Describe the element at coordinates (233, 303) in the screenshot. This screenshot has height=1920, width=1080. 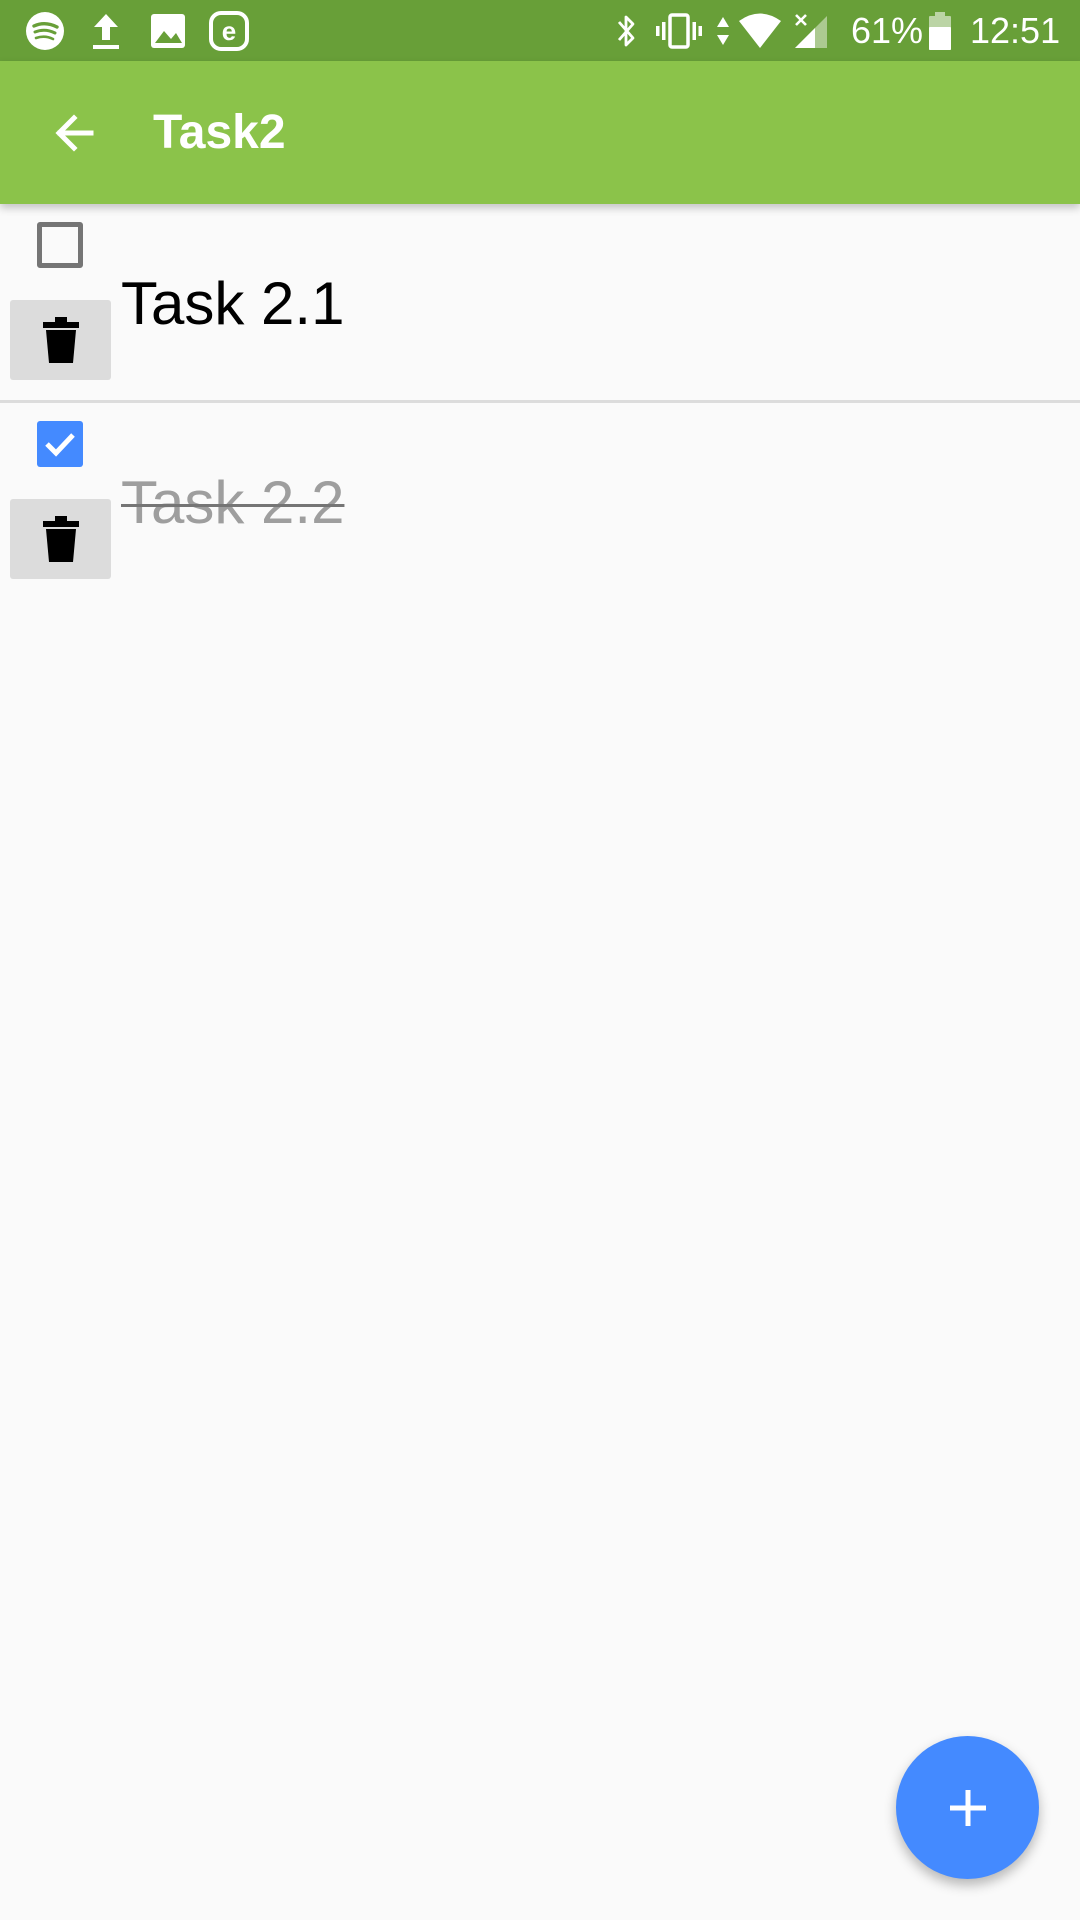
I see `task-label: Task 2.1` at that location.